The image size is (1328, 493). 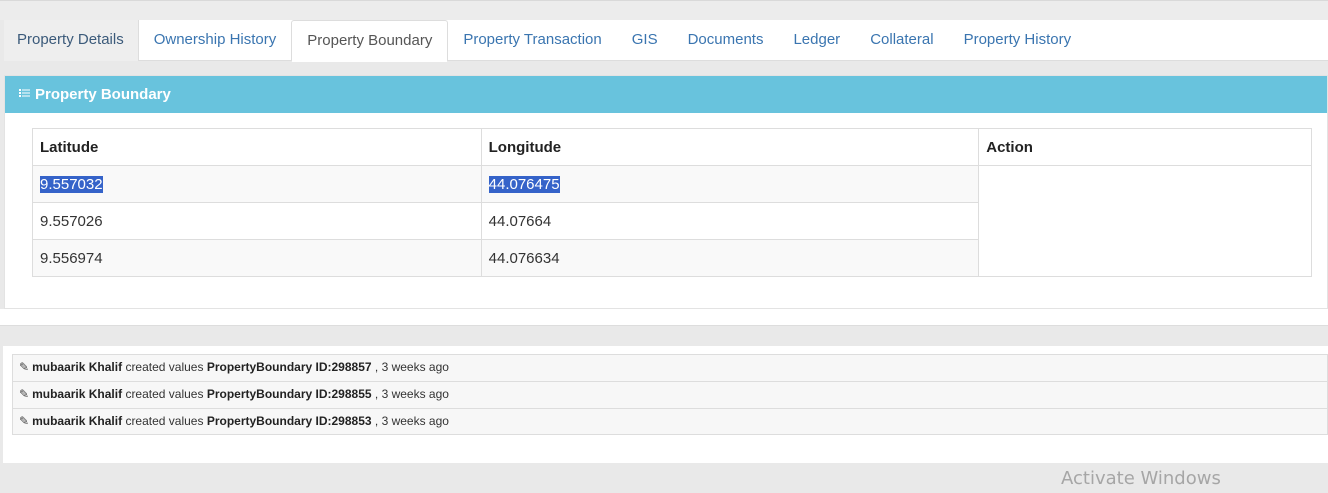 I want to click on tab-gis: GIS, so click(x=645, y=40).